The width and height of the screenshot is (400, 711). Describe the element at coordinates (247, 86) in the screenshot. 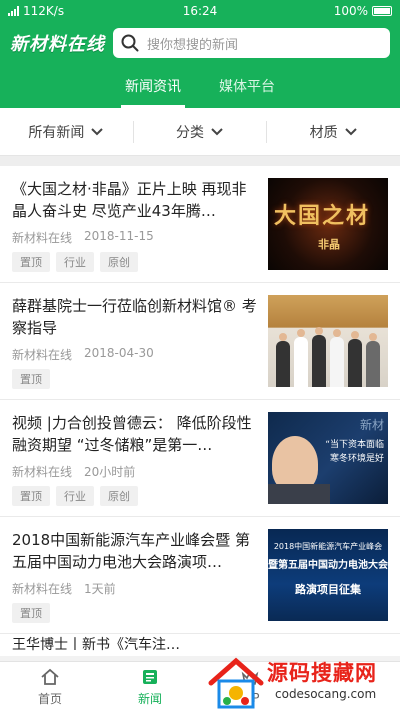

I see `tab-media: 媒体平台` at that location.